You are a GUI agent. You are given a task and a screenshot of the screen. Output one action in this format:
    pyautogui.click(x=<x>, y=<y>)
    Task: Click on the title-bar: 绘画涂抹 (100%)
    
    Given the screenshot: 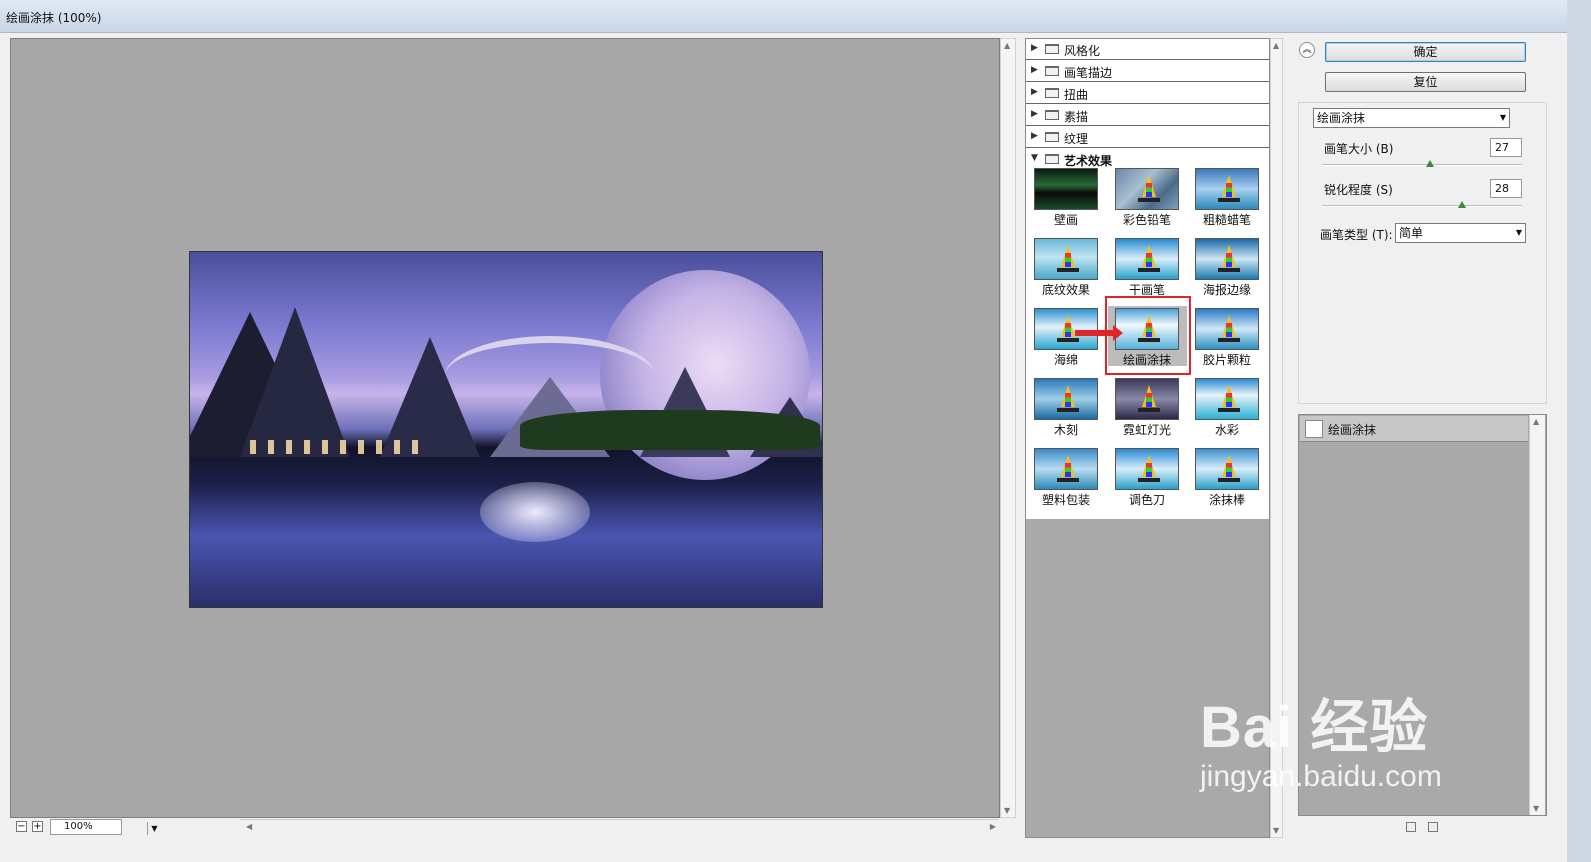 What is the action you would take?
    pyautogui.click(x=783, y=16)
    